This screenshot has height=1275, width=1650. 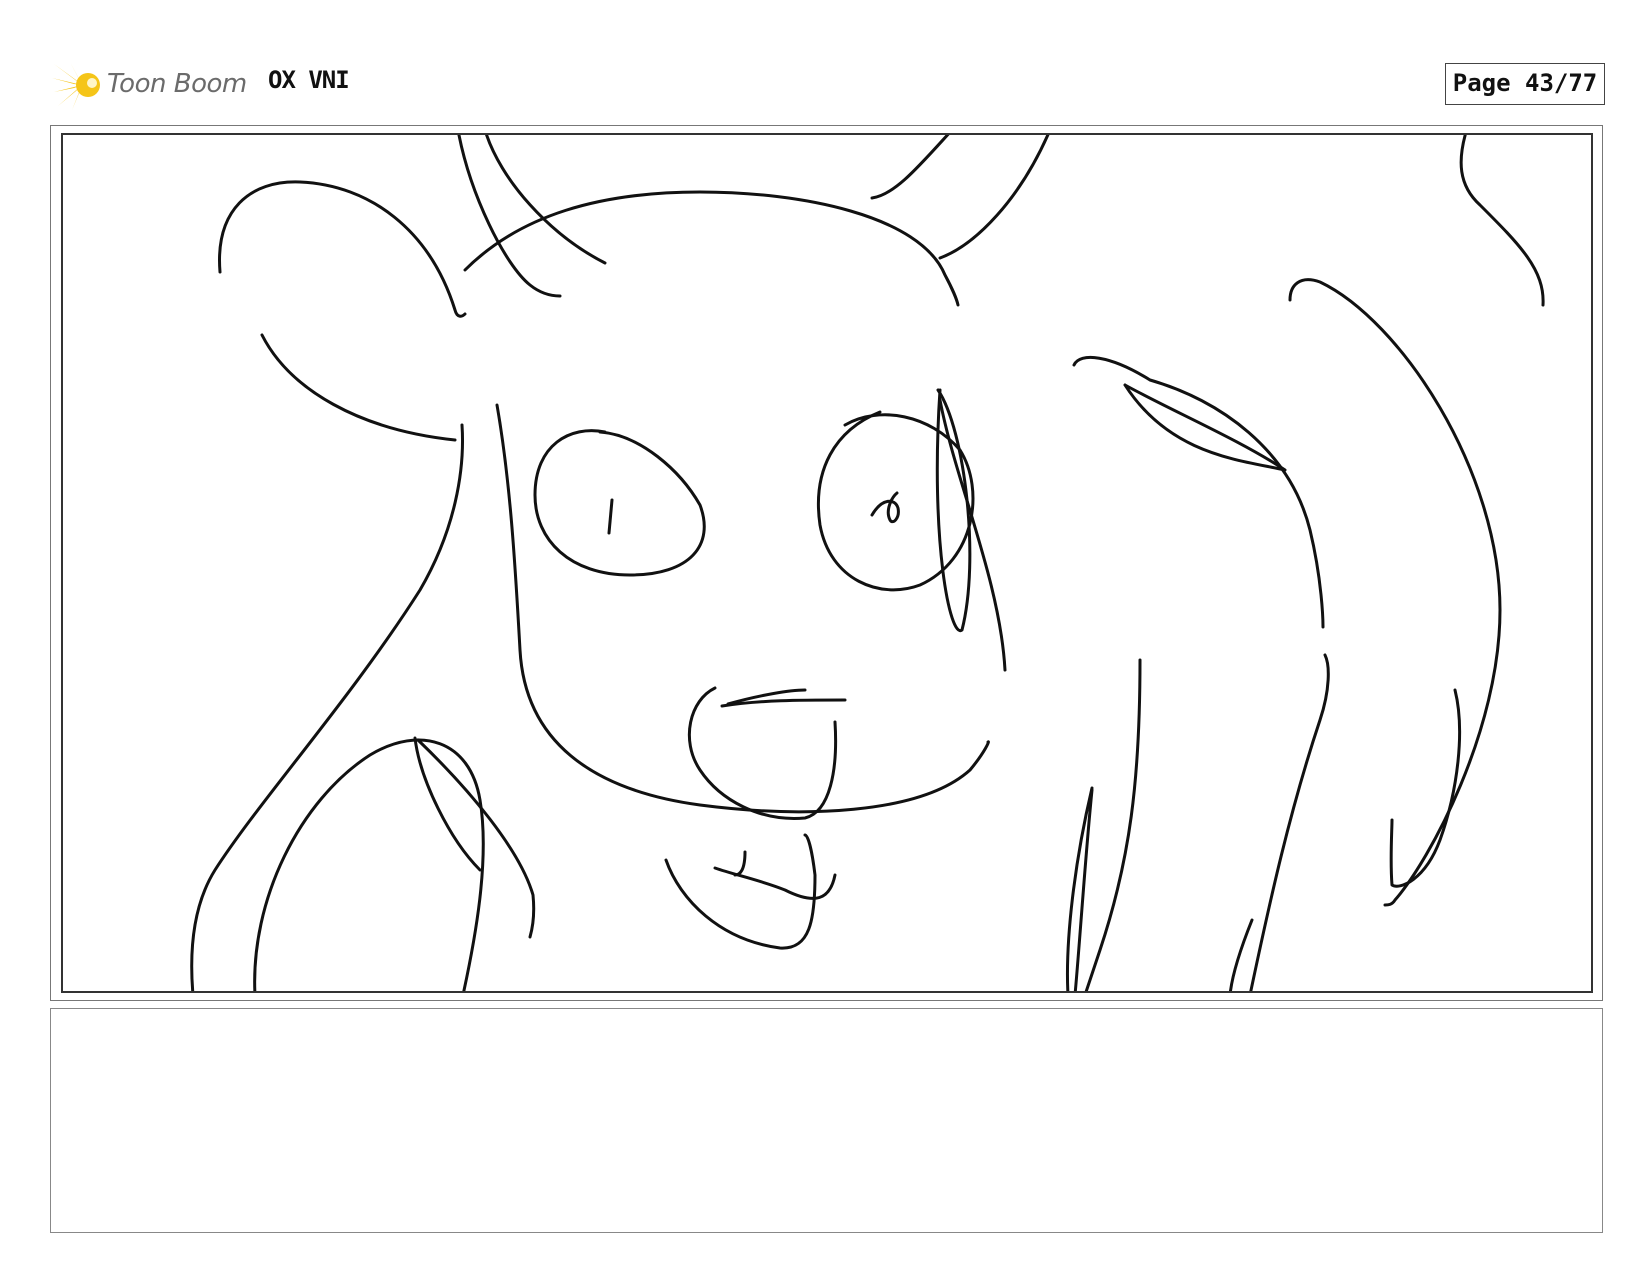 I want to click on sketch-stroke-left-ear-top, so click(x=342, y=249).